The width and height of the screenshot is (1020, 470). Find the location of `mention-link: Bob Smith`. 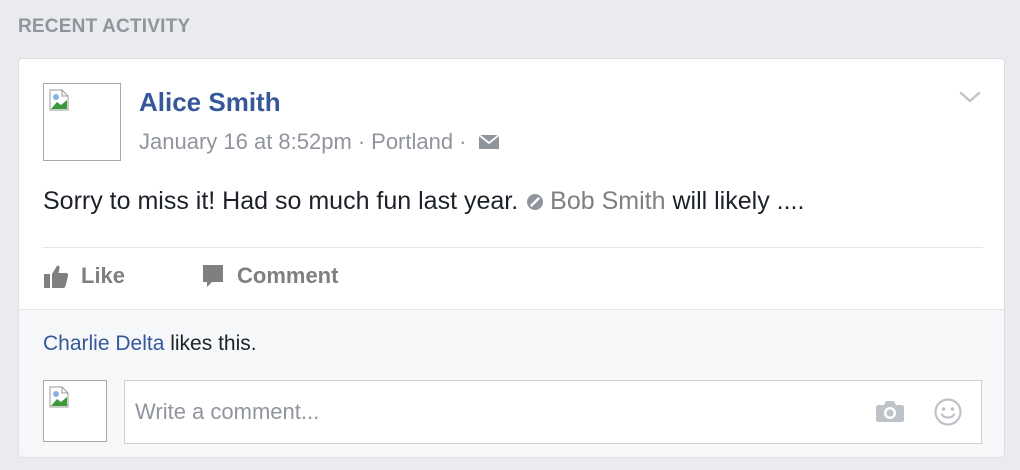

mention-link: Bob Smith is located at coordinates (607, 201).